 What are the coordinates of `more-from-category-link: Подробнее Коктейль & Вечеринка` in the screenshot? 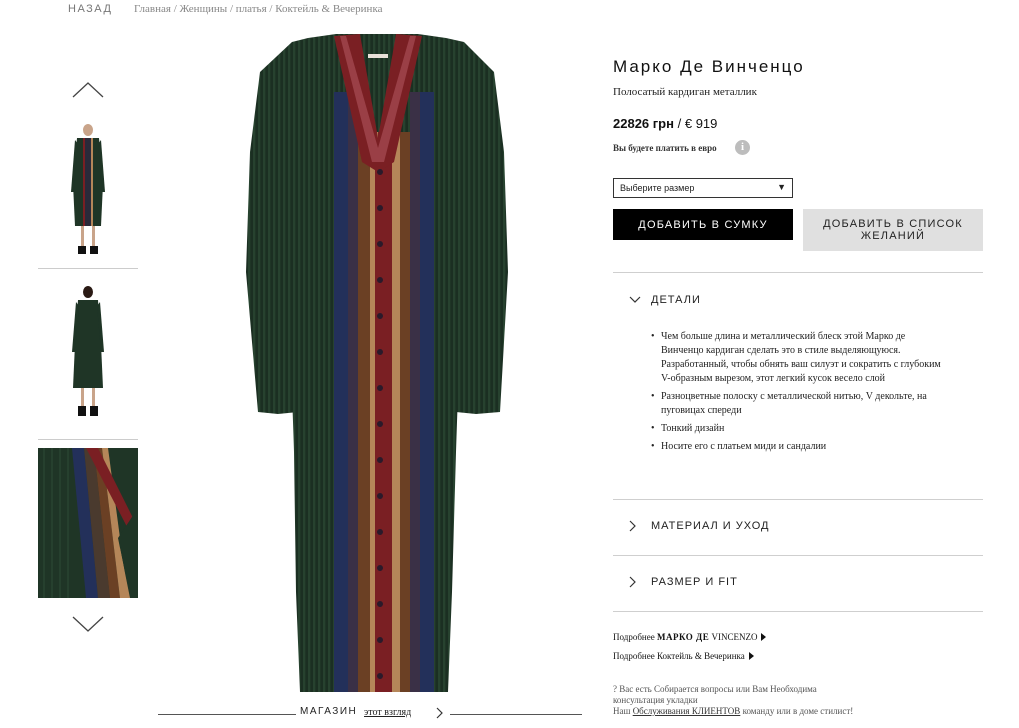 It's located at (683, 656).